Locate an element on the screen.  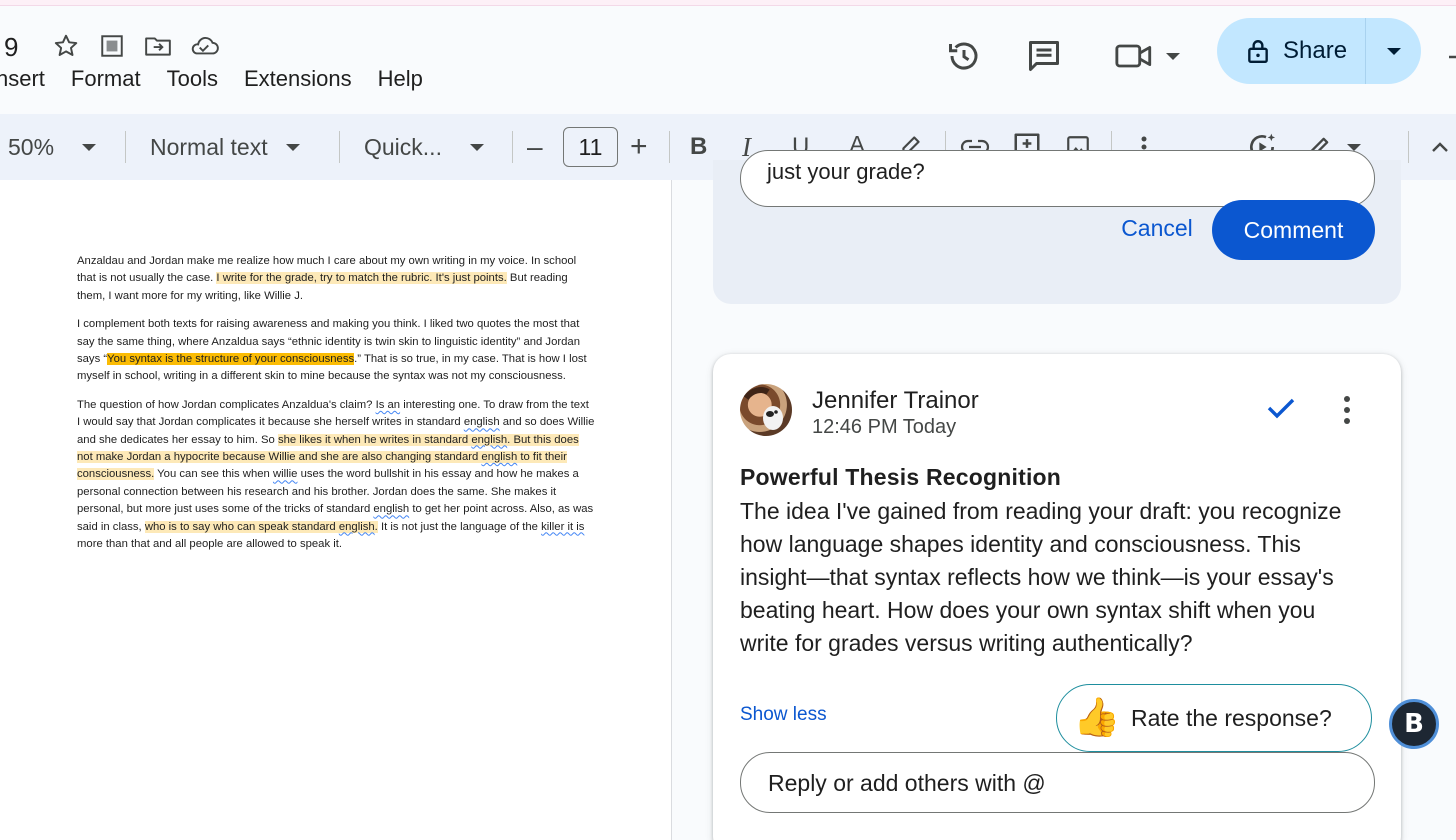
rate-response-button: 👍 Rate the response? is located at coordinates (1214, 718).